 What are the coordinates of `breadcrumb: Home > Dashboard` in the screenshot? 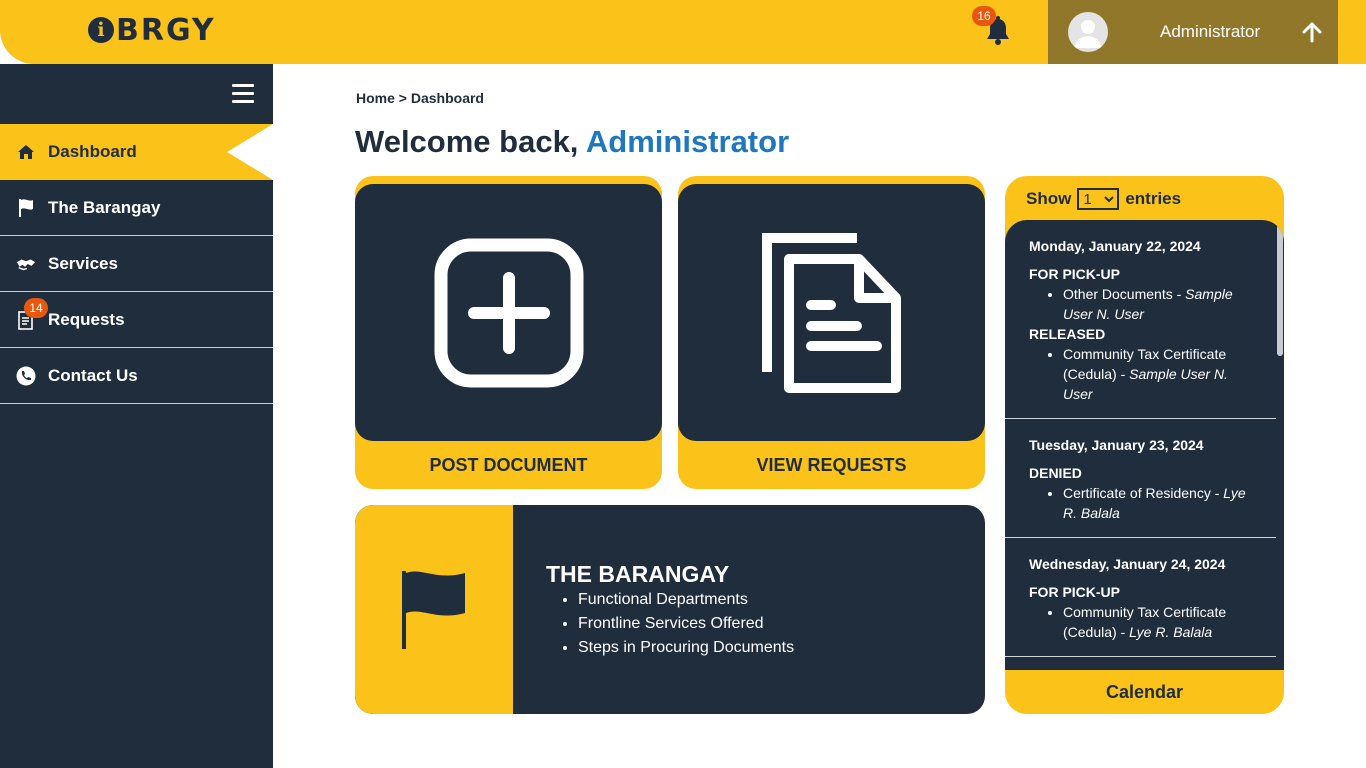 It's located at (420, 98).